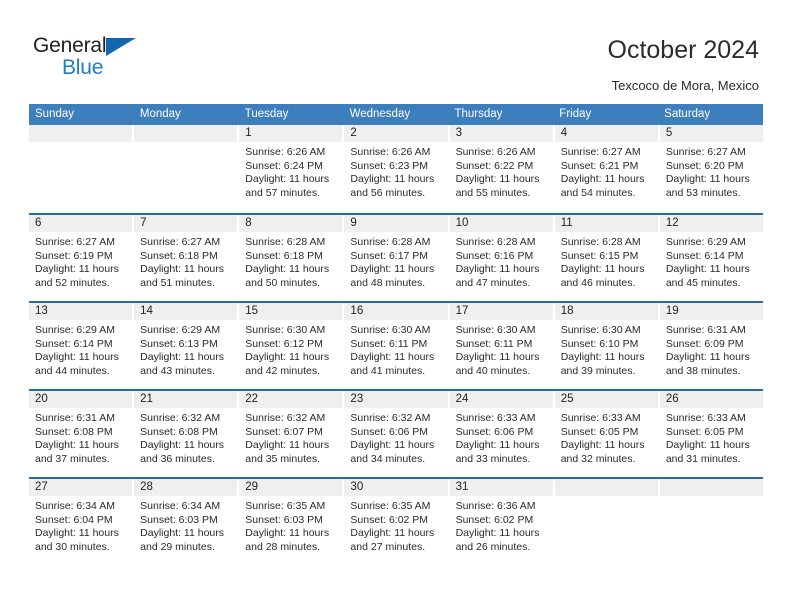  I want to click on weekday-header-monday: Monday, so click(160, 114).